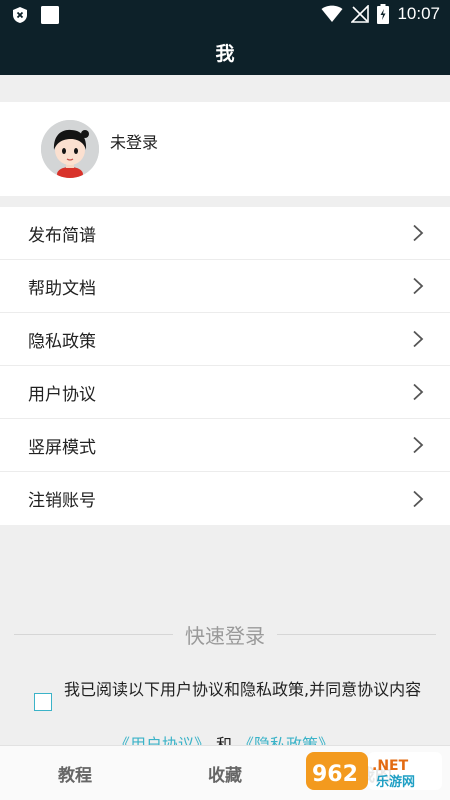 Image resolution: width=450 pixels, height=800 pixels. I want to click on site-watermark-logo: 962 .NET 乐游网, so click(374, 771).